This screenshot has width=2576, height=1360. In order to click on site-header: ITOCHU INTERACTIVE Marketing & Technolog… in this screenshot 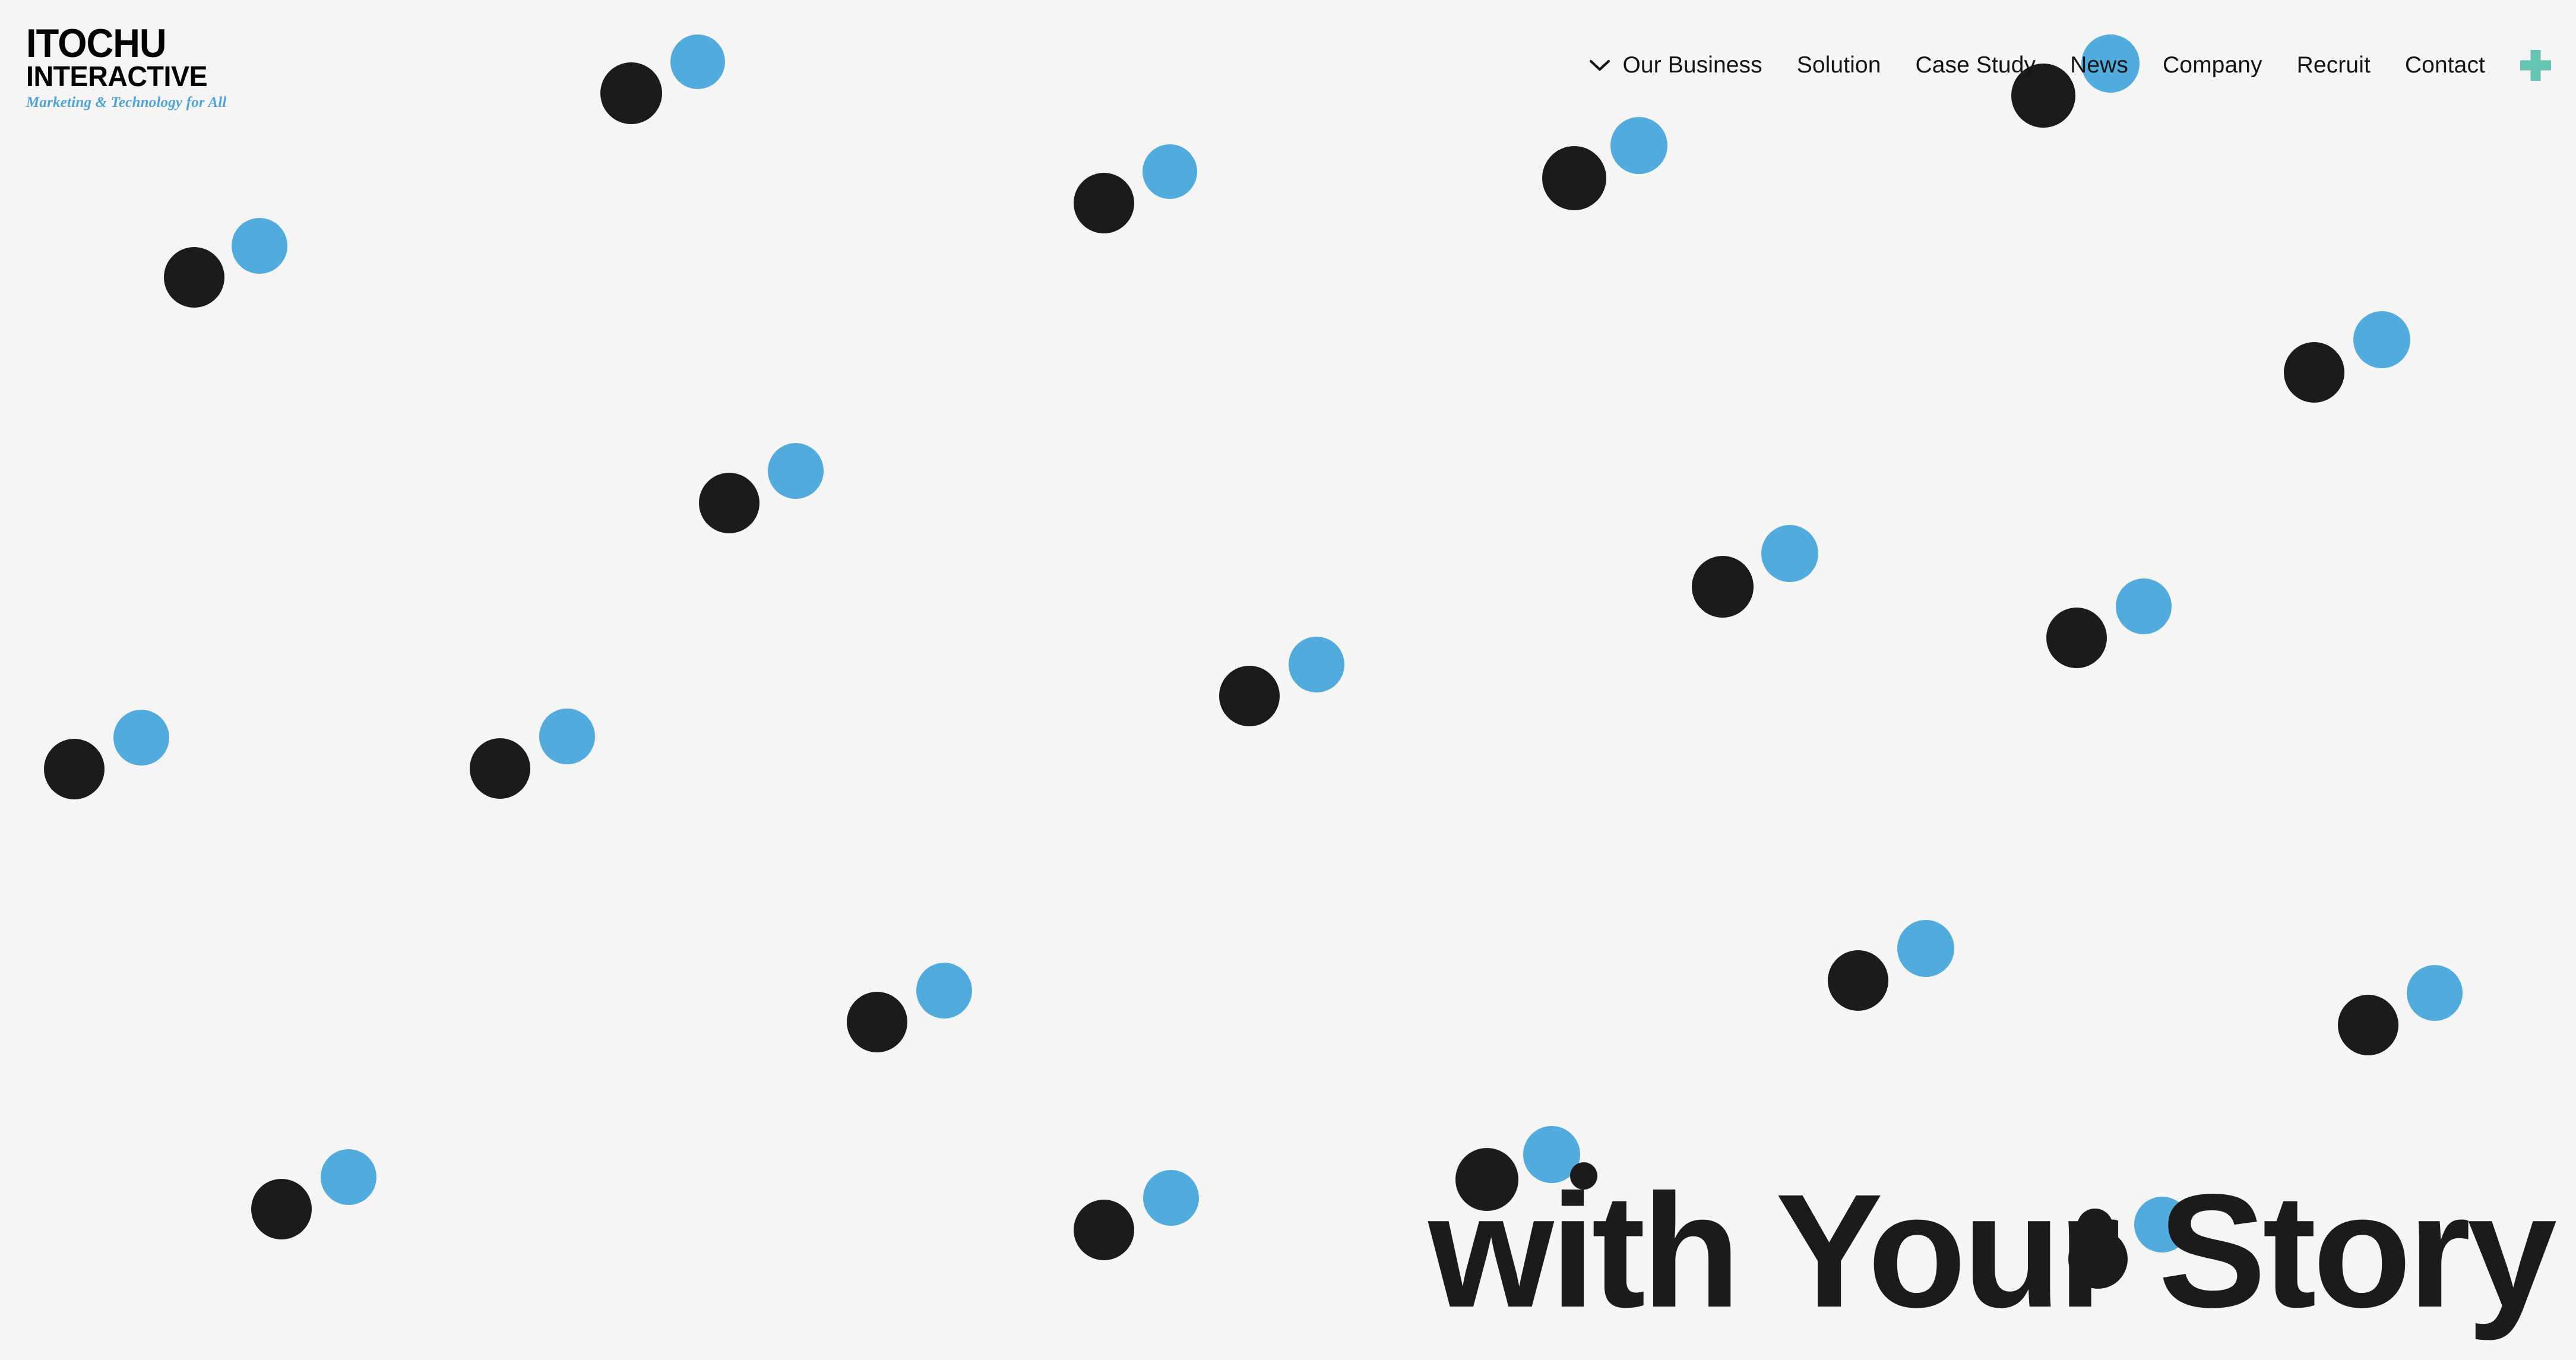, I will do `click(1288, 68)`.